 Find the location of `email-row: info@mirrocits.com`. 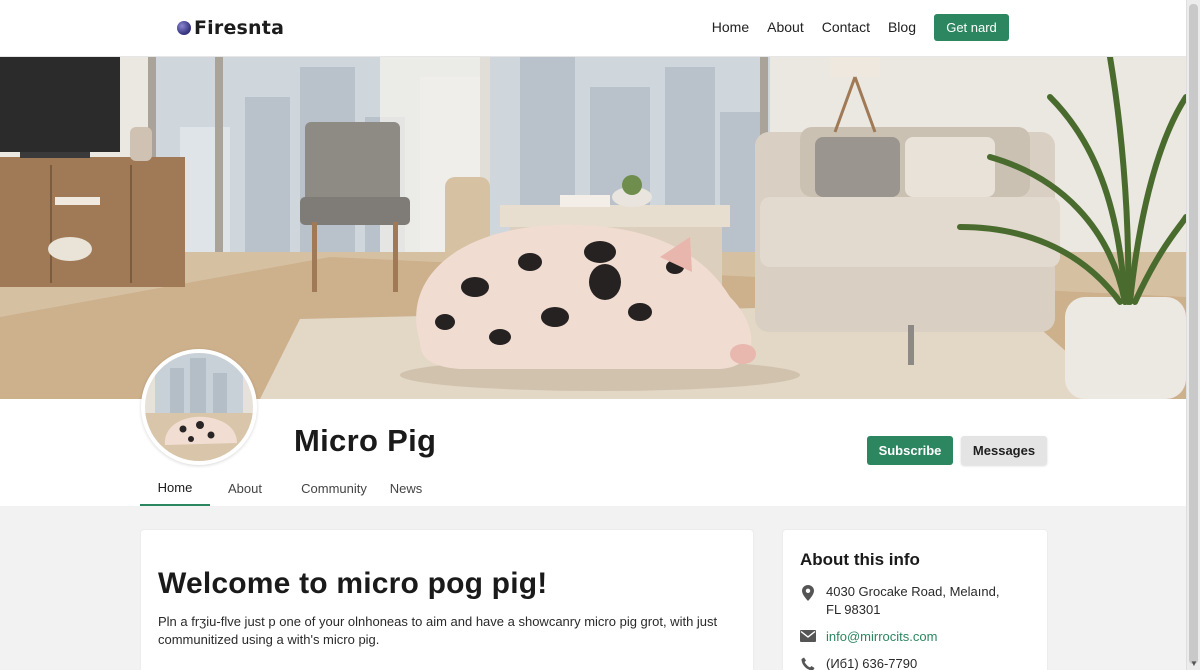

email-row: info@mirrocits.com is located at coordinates (868, 637).